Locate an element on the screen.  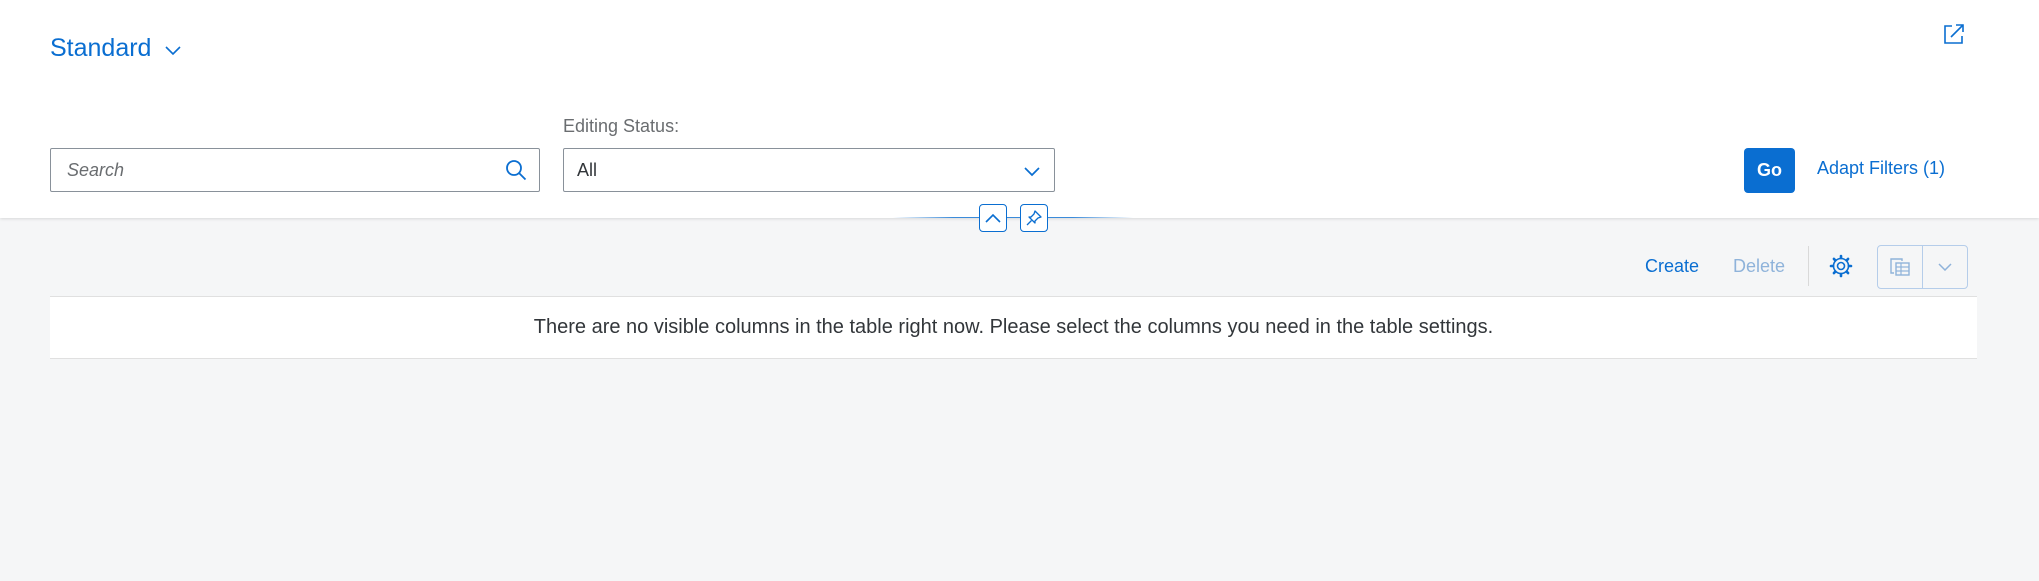
pin-icon is located at coordinates (1034, 218).